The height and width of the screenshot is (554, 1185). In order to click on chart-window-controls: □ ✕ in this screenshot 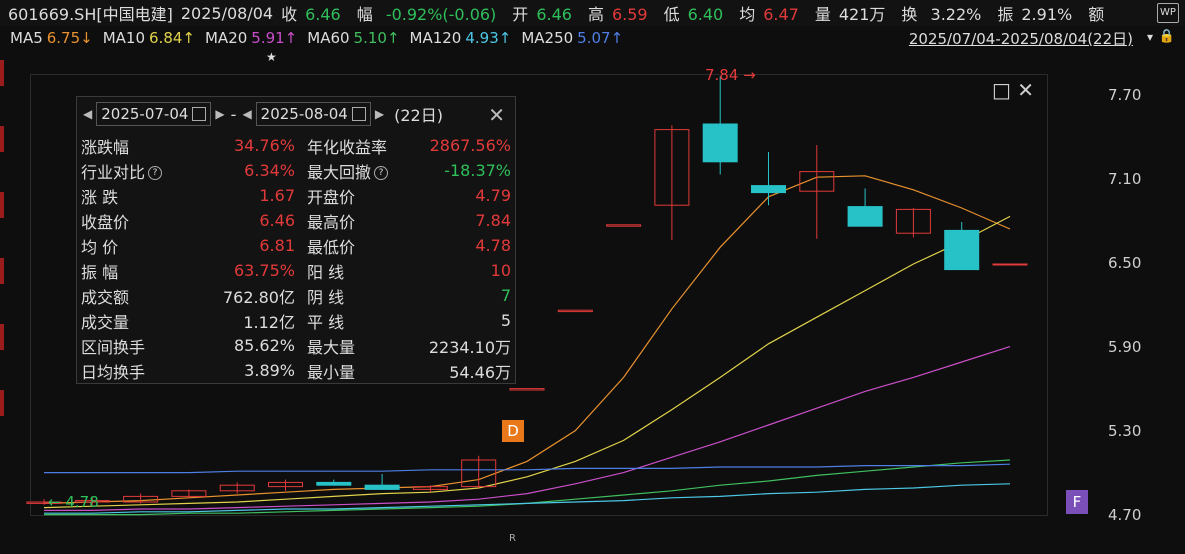, I will do `click(1013, 90)`.